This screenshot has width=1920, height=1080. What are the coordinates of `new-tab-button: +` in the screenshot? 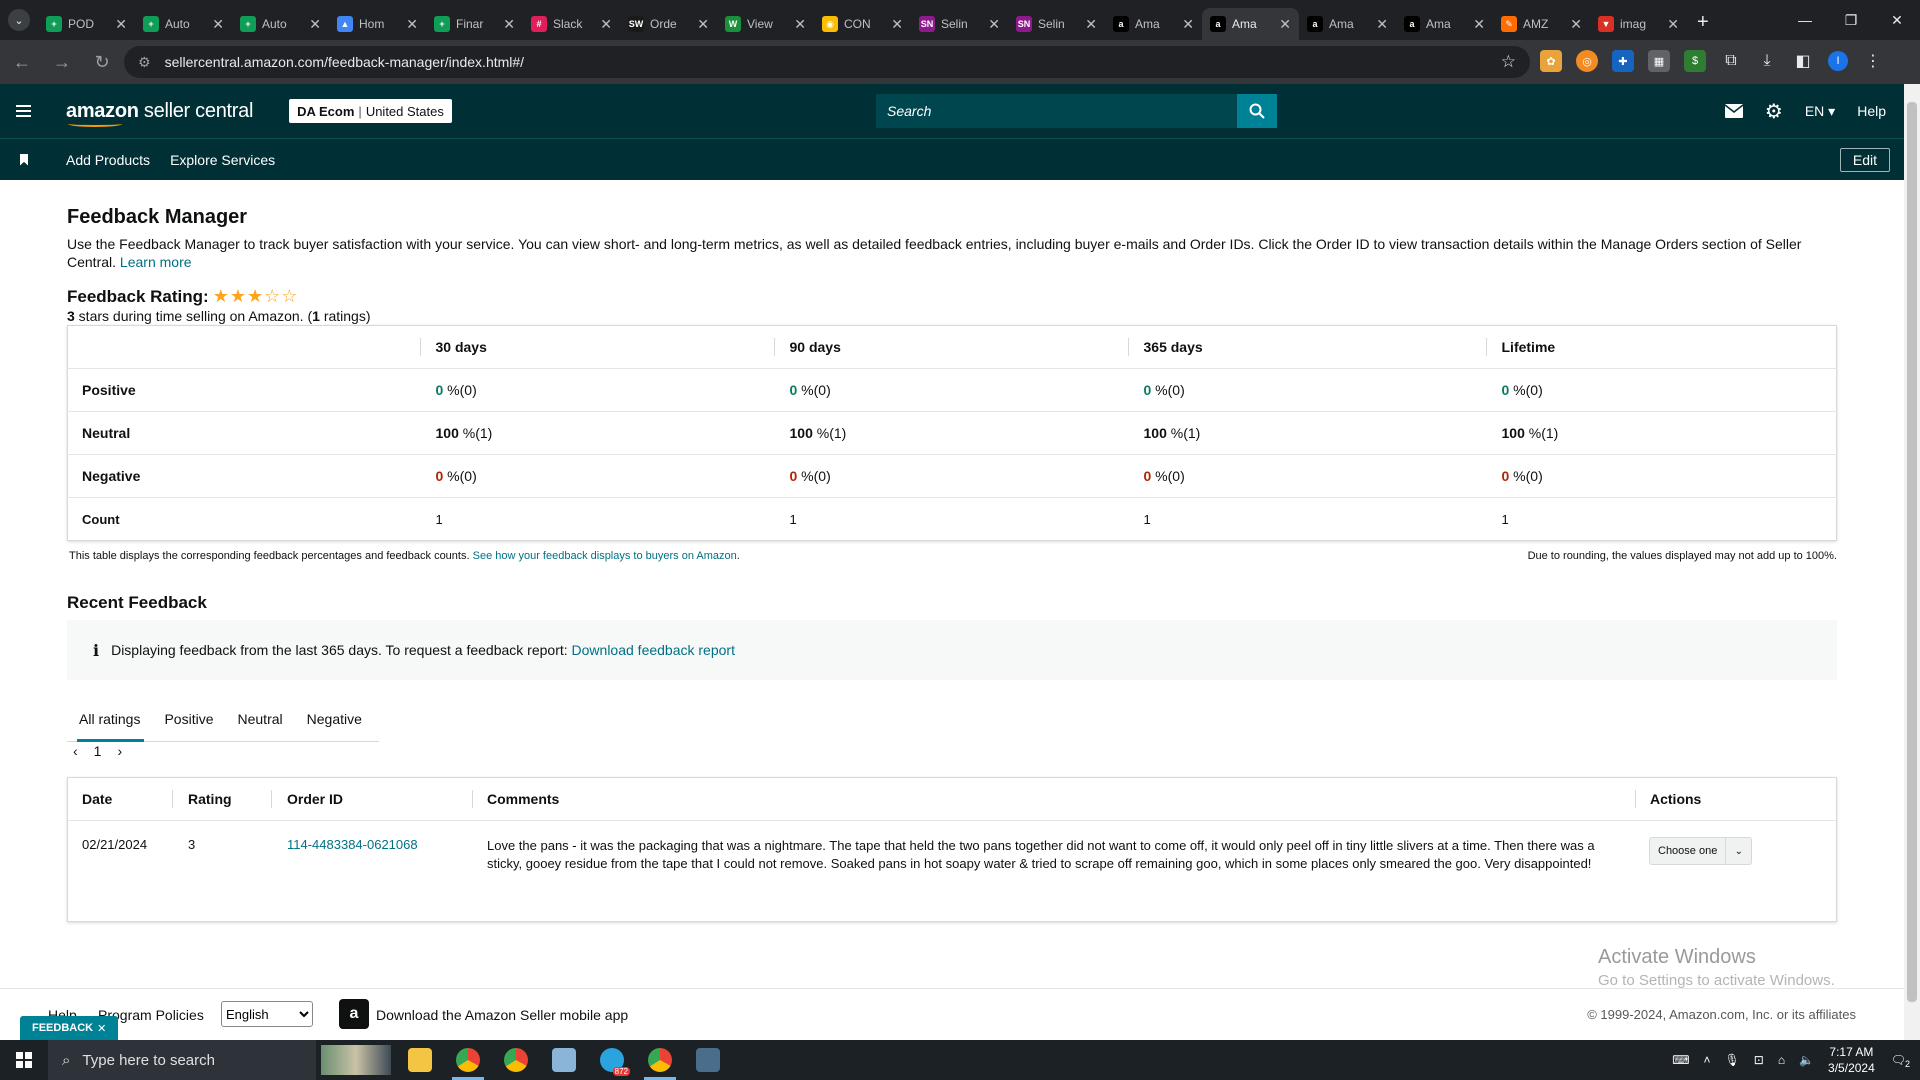 It's located at (1703, 22).